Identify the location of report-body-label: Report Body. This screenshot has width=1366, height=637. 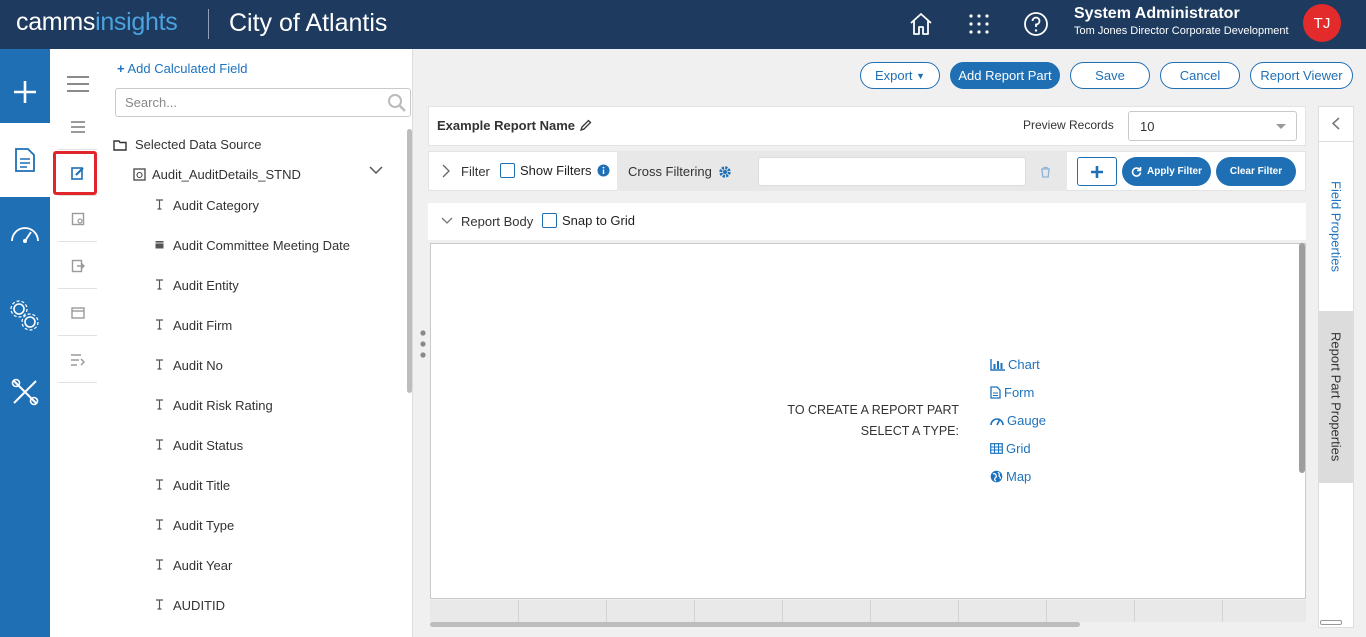
(497, 221).